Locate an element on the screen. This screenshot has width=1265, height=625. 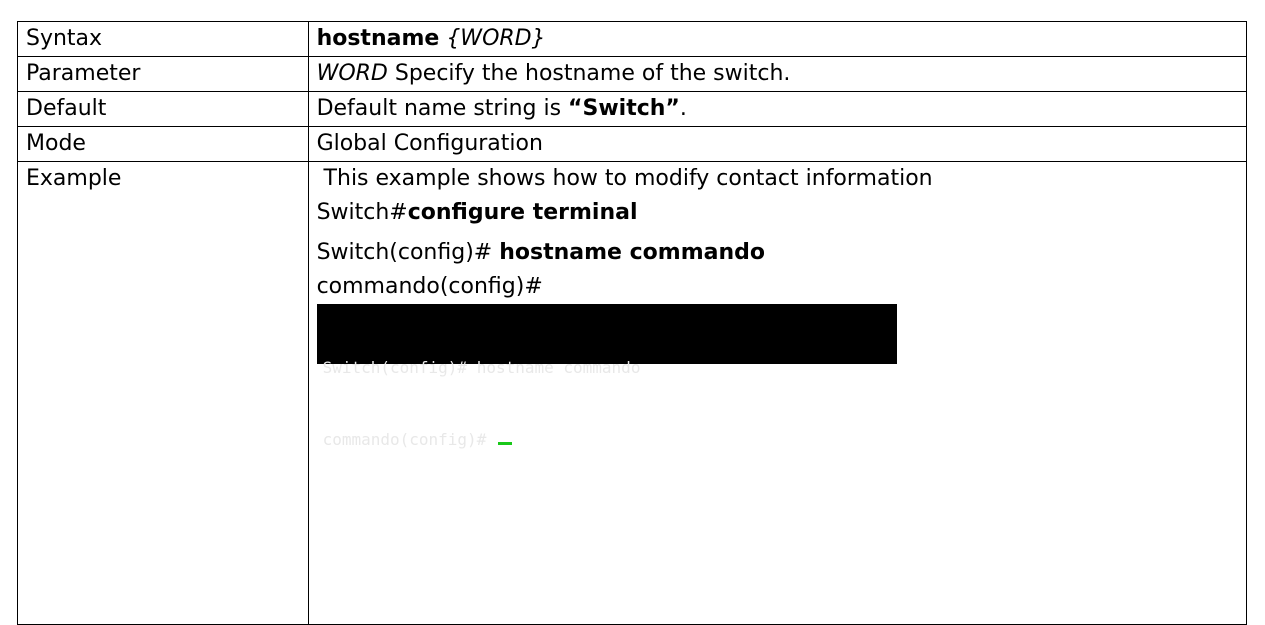
parameter-value: WORD Specify the hostname of the switch. is located at coordinates (777, 74).